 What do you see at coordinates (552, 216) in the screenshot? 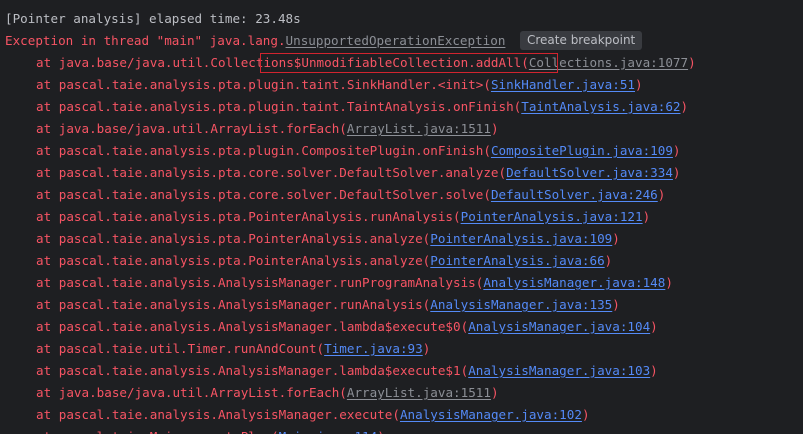
I see `stack-frame-source-link: PointerAnalysis.java:121` at bounding box center [552, 216].